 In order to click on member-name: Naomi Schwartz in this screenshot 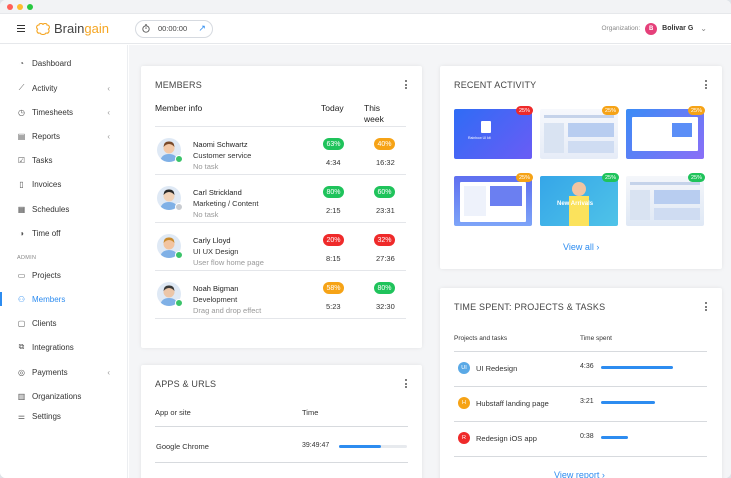, I will do `click(220, 144)`.